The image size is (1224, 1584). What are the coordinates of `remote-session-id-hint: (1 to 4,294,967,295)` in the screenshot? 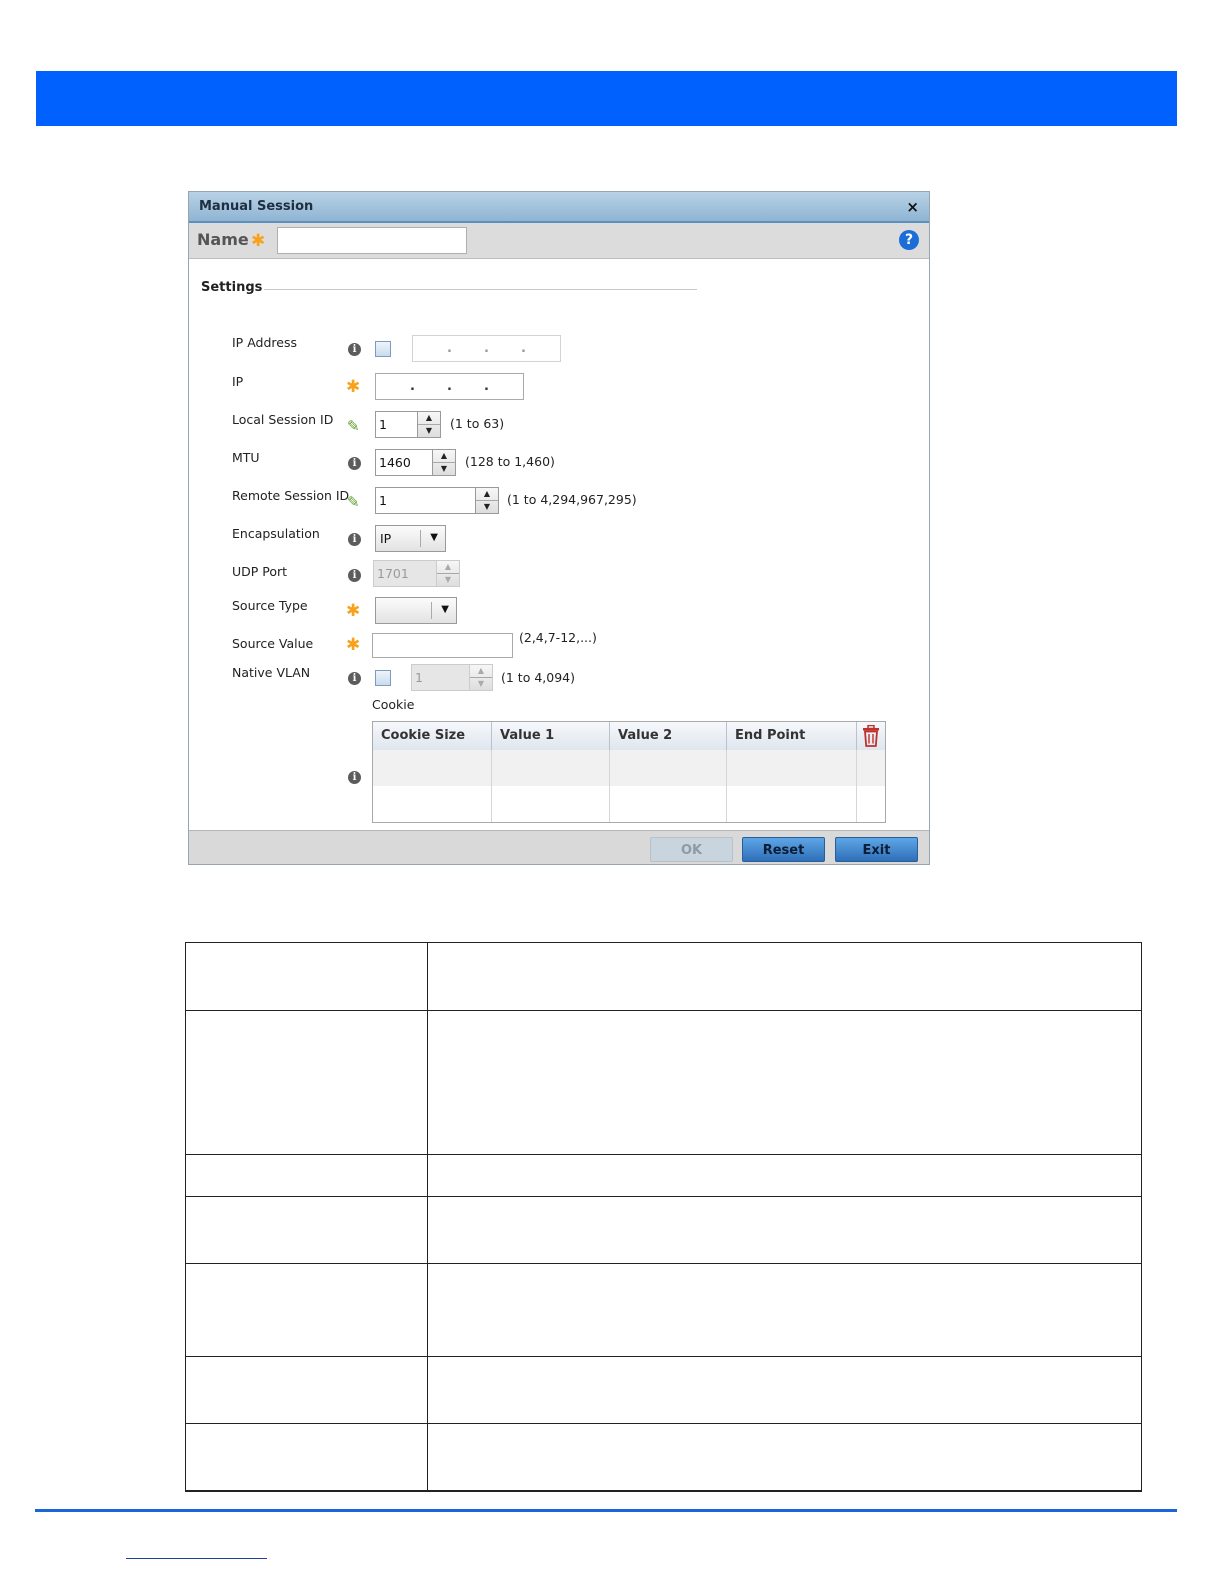 It's located at (572, 499).